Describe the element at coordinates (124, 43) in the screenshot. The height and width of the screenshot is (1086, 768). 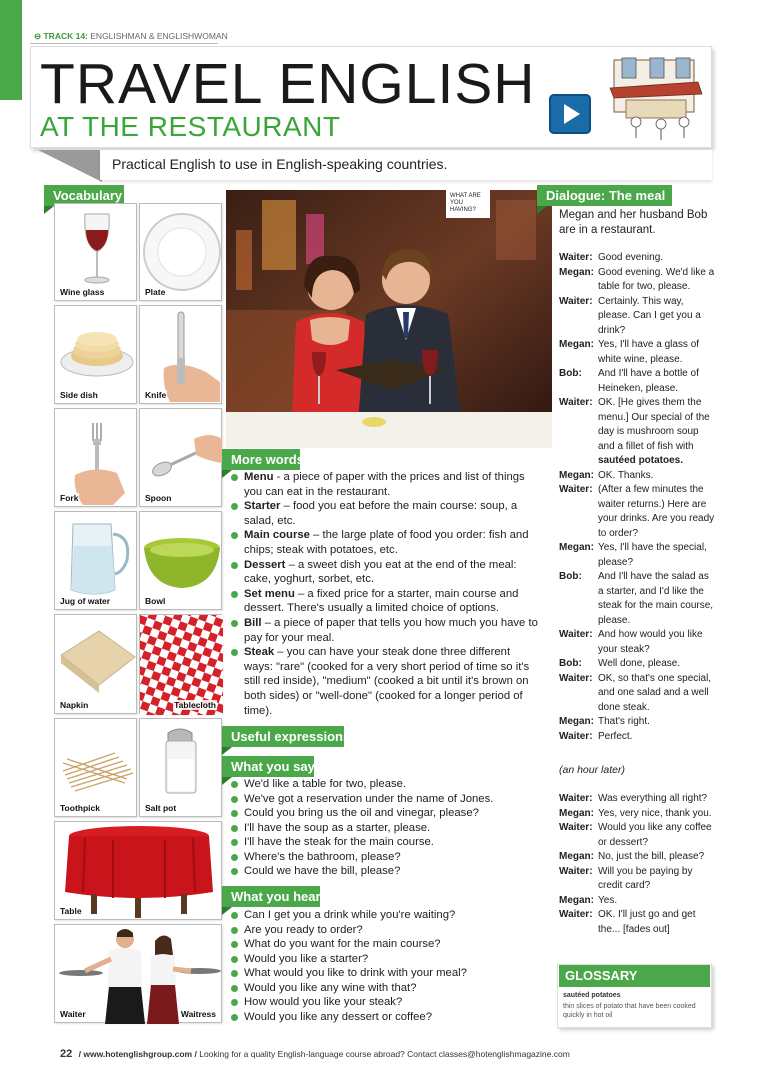
I see `divider` at that location.